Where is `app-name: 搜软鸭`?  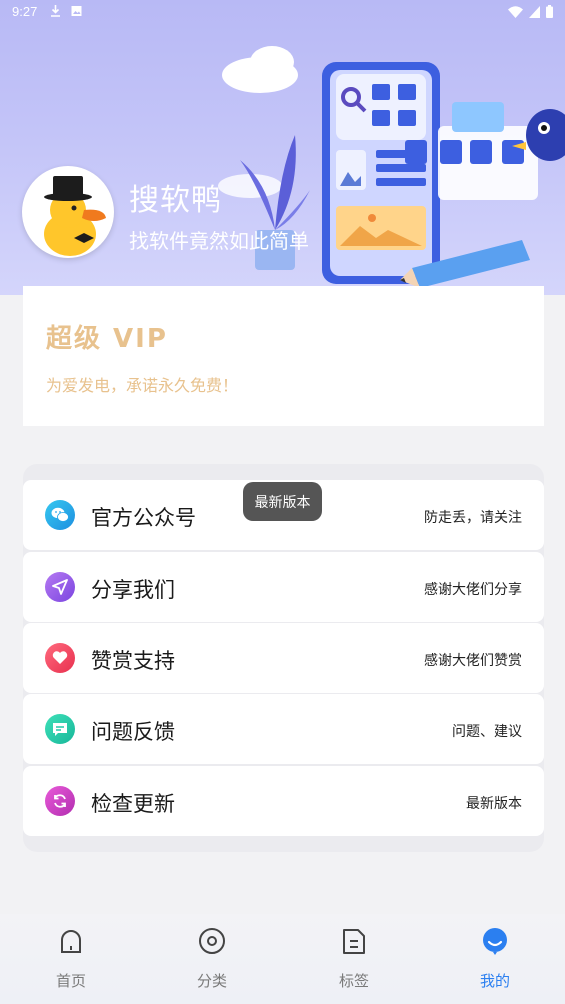 app-name: 搜软鸭 is located at coordinates (175, 200).